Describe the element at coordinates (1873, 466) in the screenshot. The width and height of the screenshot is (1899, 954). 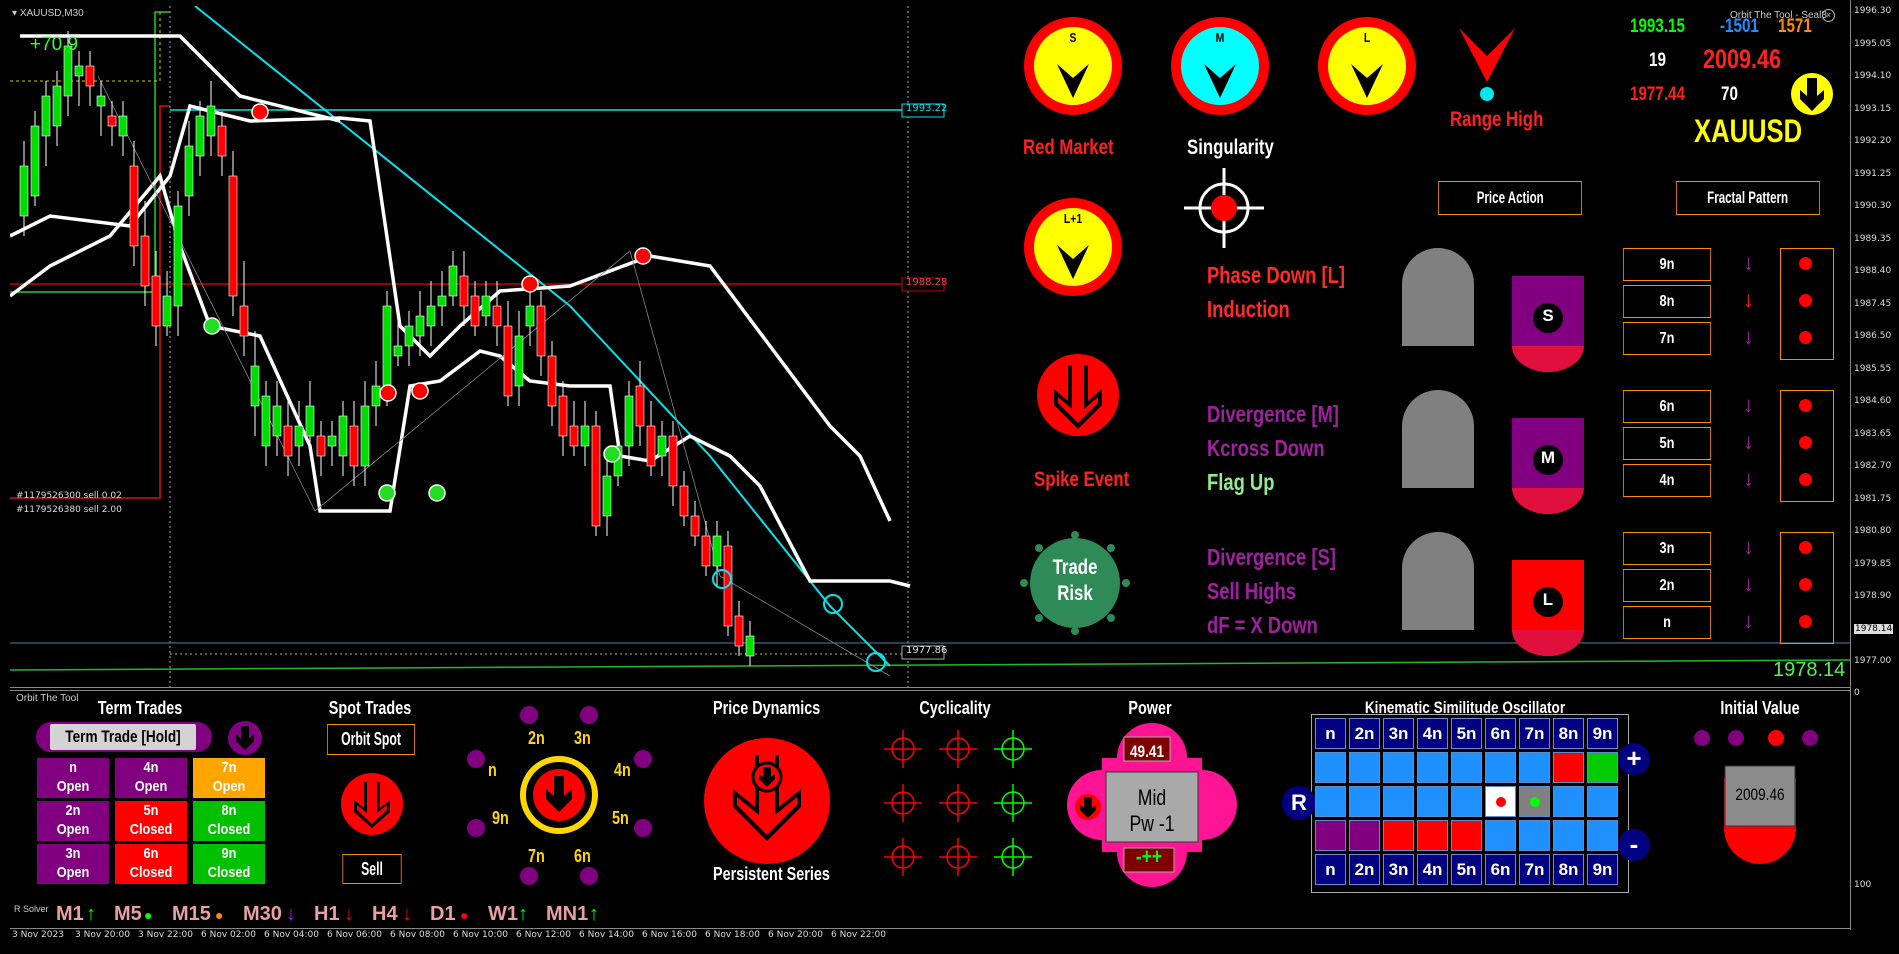
I see `price-axis-tick: 1982.70` at that location.